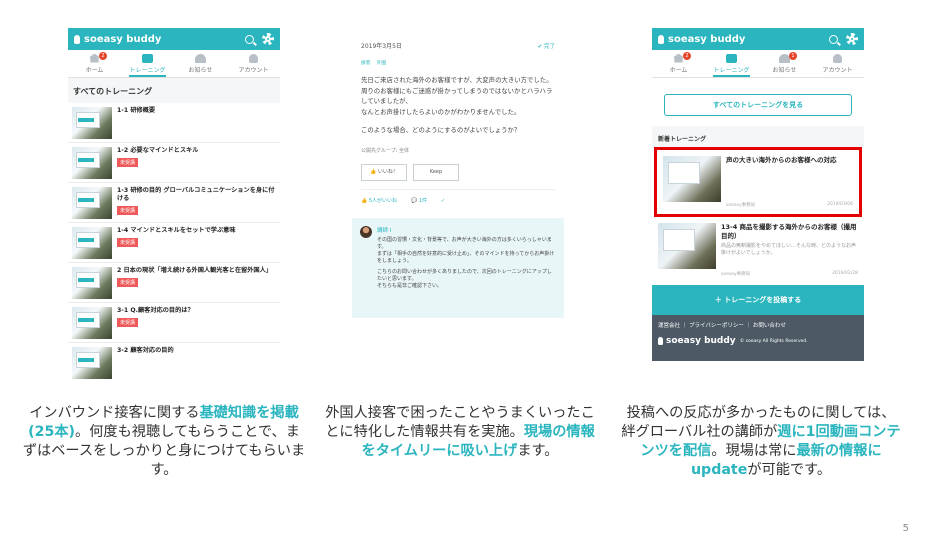 The image size is (927, 548). What do you see at coordinates (466, 230) in the screenshot?
I see `commenter-name: 講師 I` at bounding box center [466, 230].